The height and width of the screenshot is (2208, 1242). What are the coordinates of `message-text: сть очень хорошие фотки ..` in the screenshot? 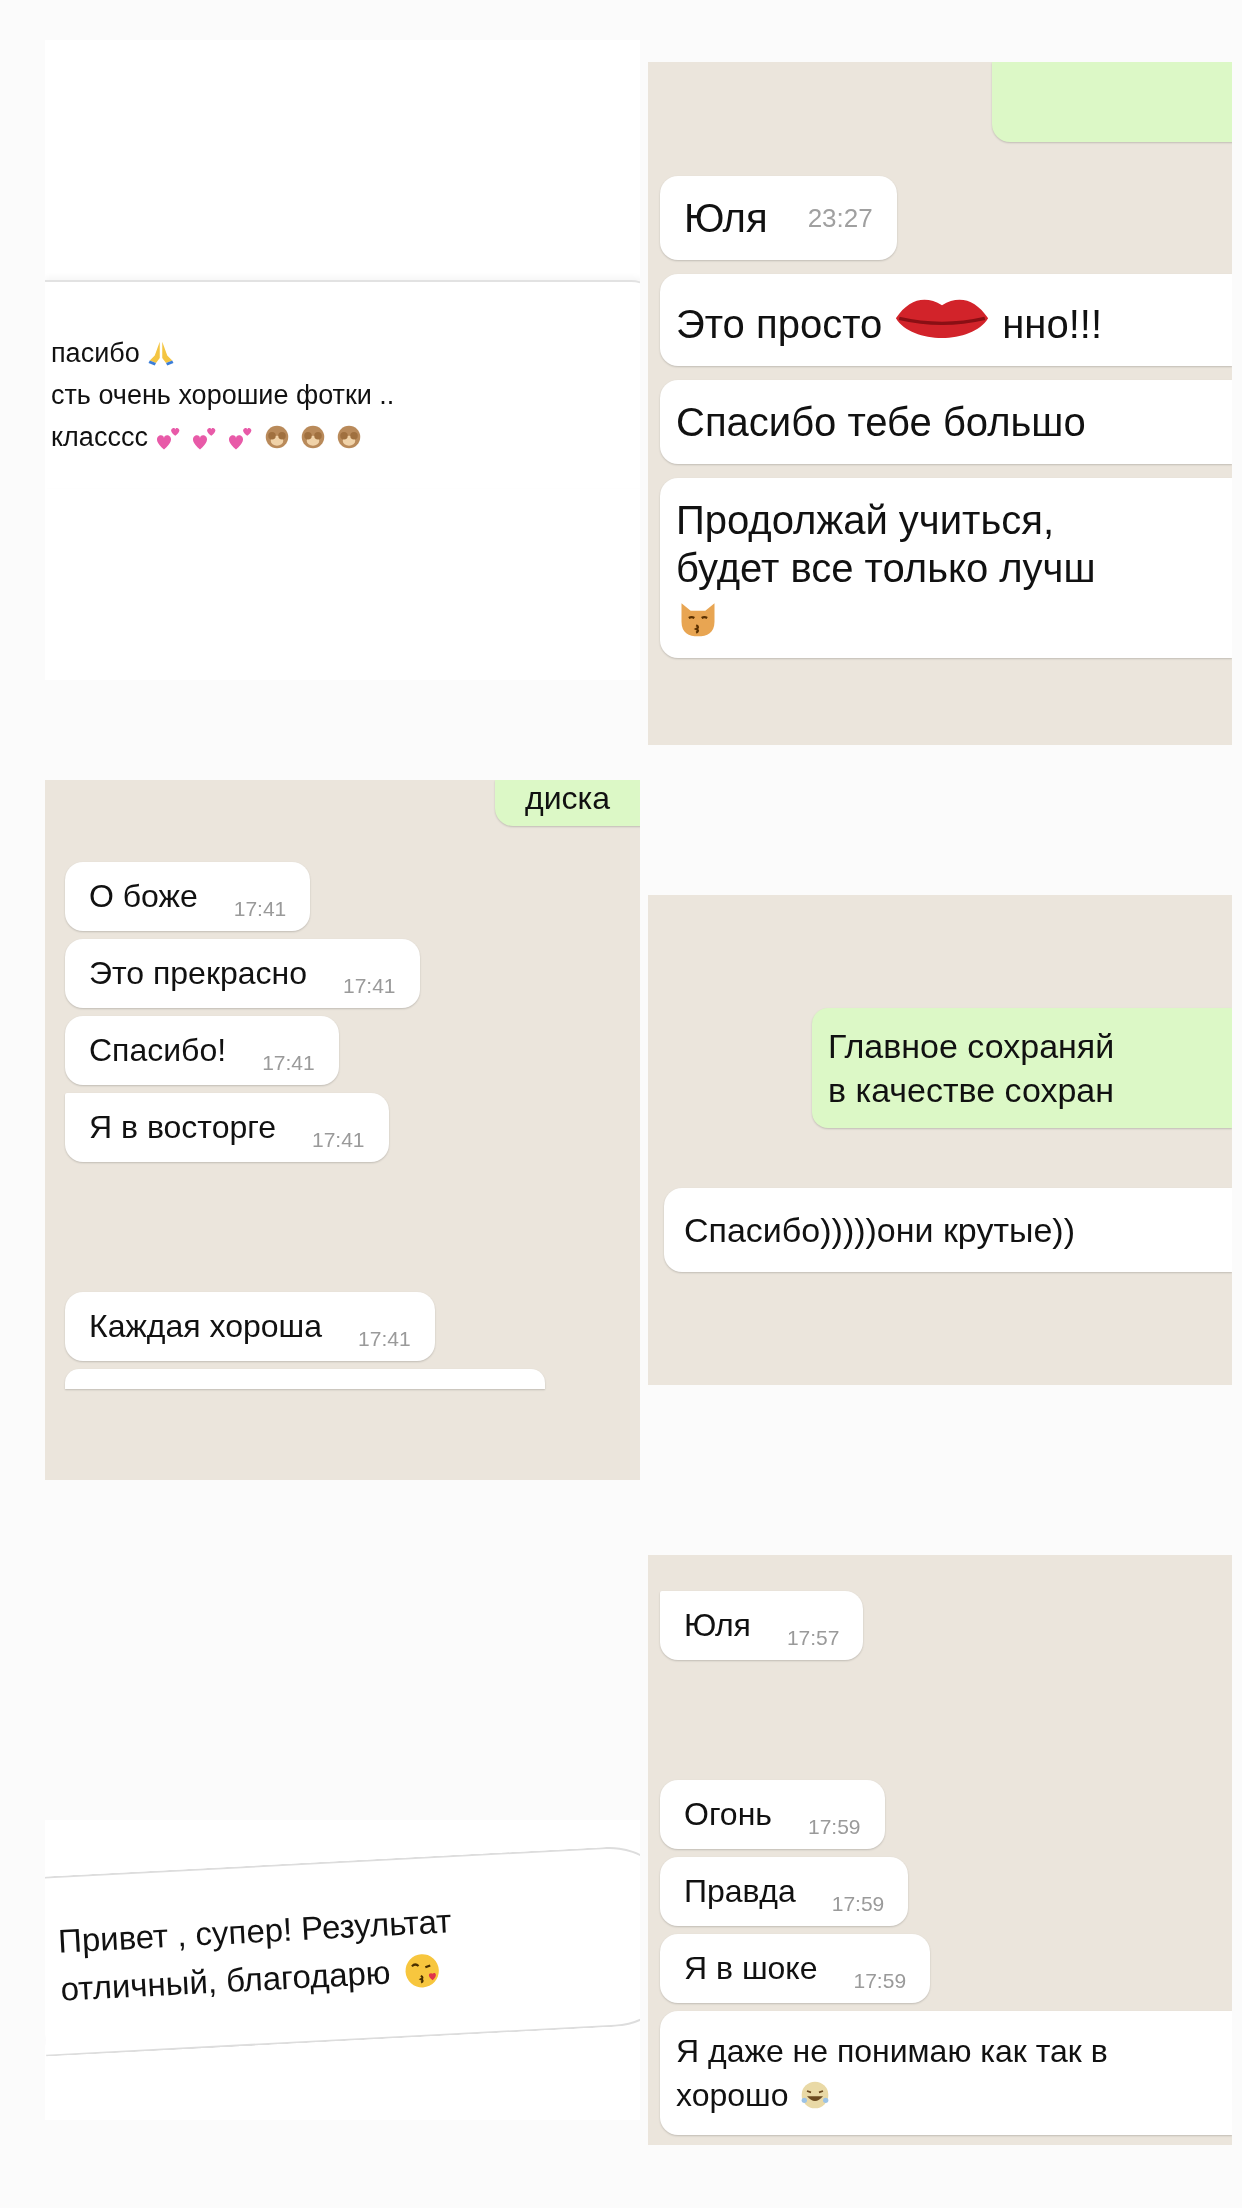 It's located at (223, 395).